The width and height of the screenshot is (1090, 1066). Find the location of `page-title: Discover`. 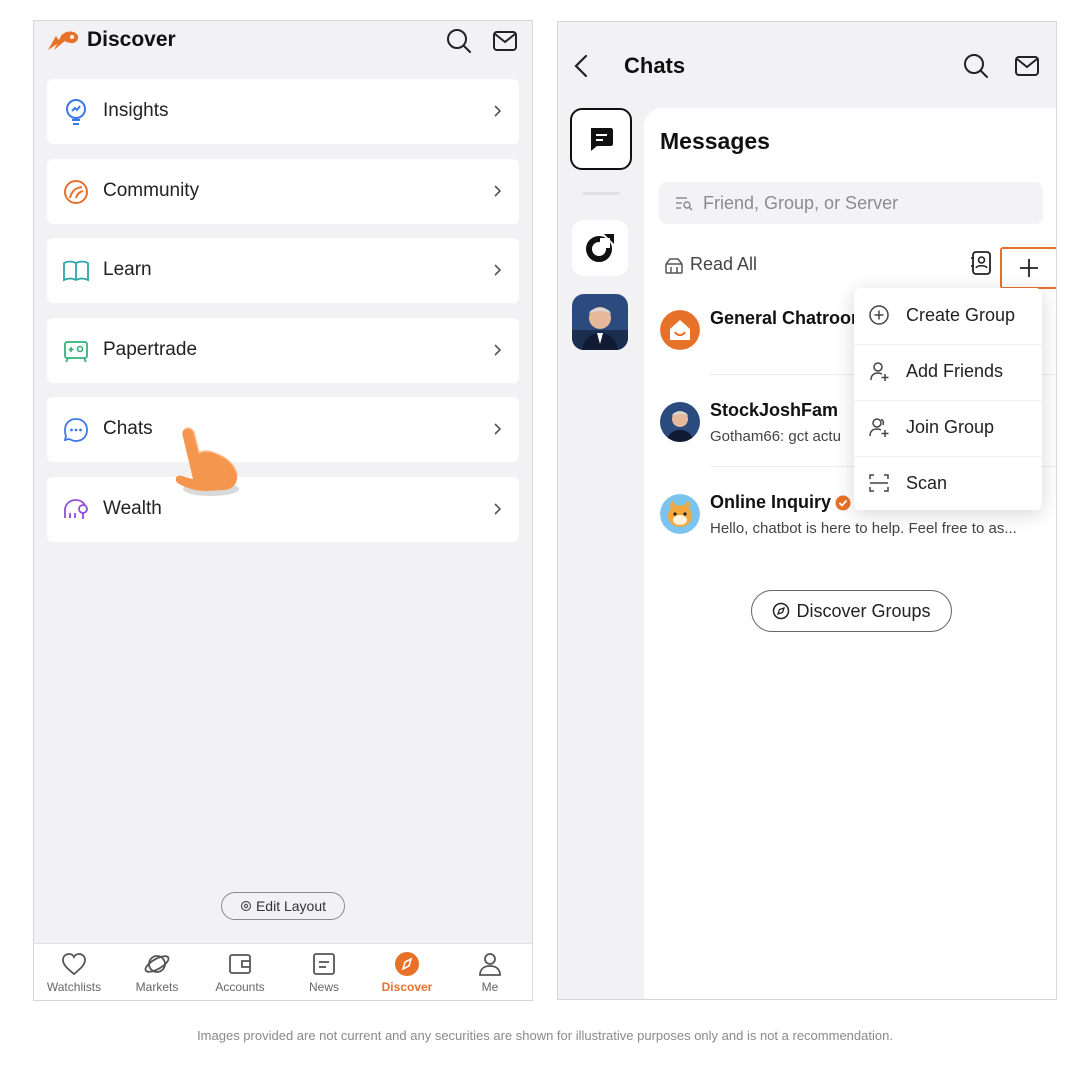

page-title: Discover is located at coordinates (131, 39).